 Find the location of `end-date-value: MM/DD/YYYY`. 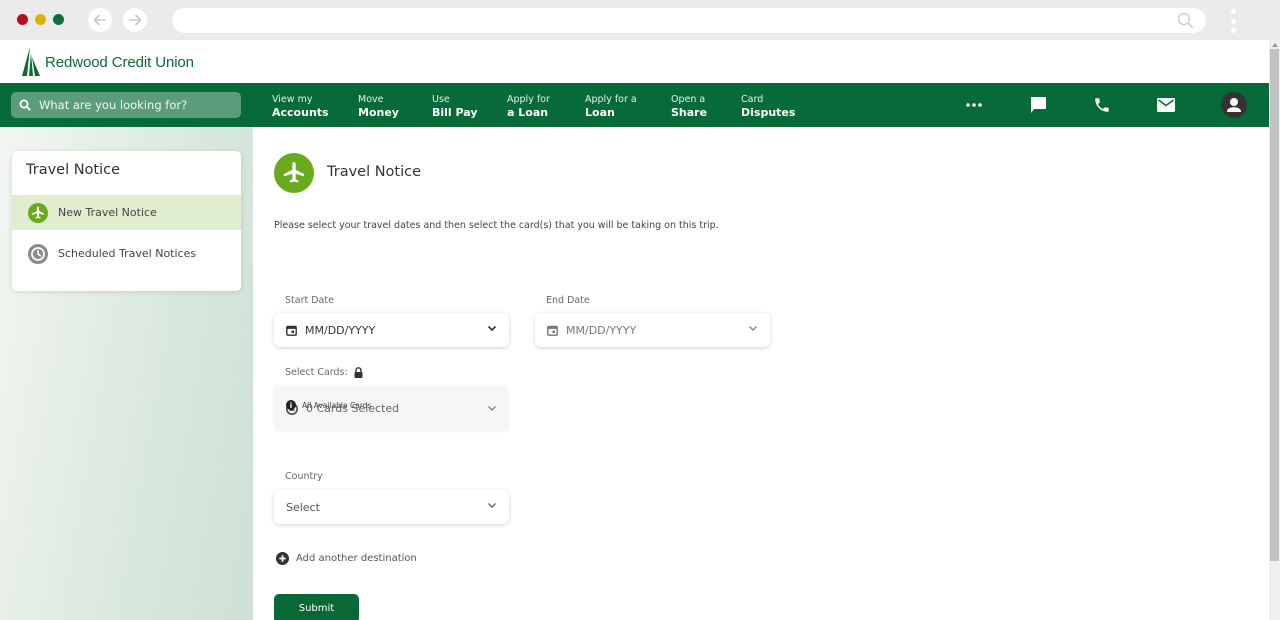

end-date-value: MM/DD/YYYY is located at coordinates (601, 330).